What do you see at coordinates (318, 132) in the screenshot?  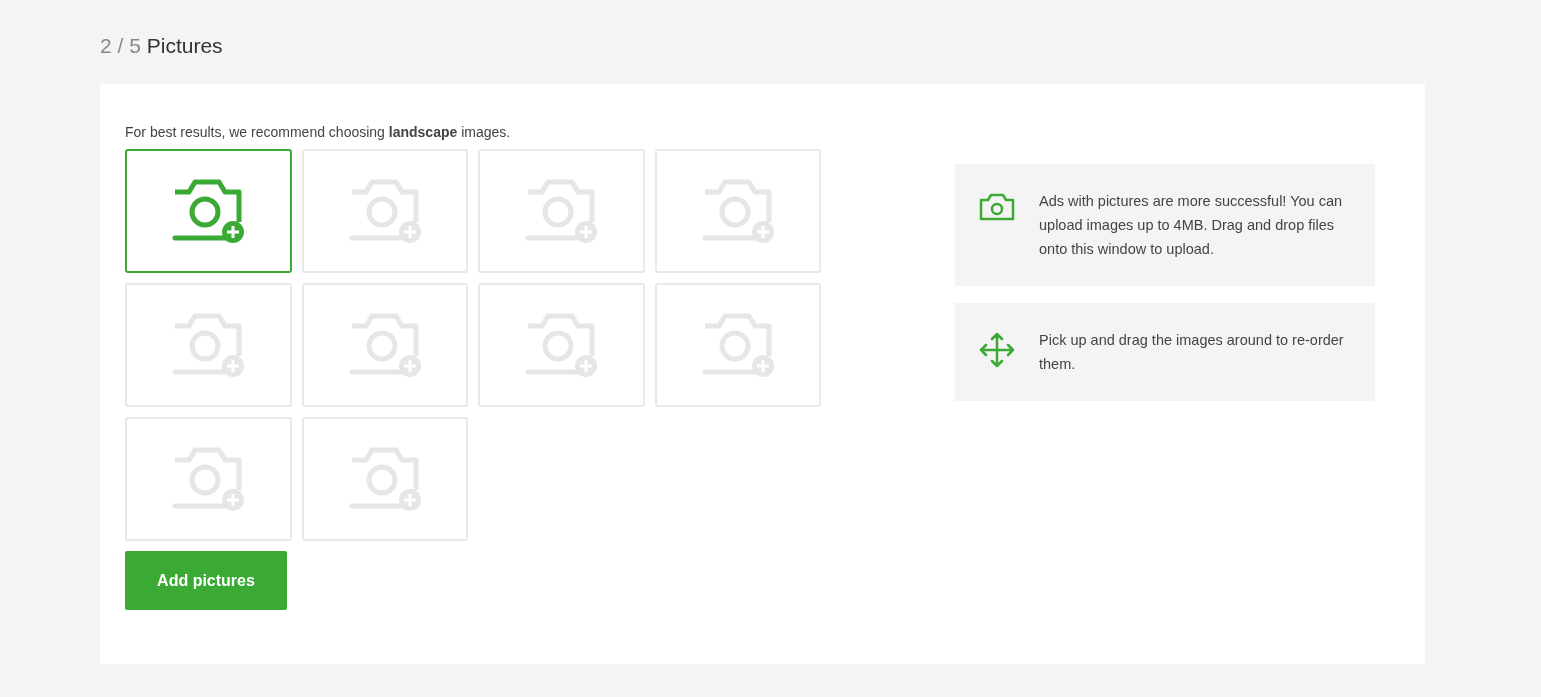 I see `hint-text: For best results, we recommend choosing landscape images.` at bounding box center [318, 132].